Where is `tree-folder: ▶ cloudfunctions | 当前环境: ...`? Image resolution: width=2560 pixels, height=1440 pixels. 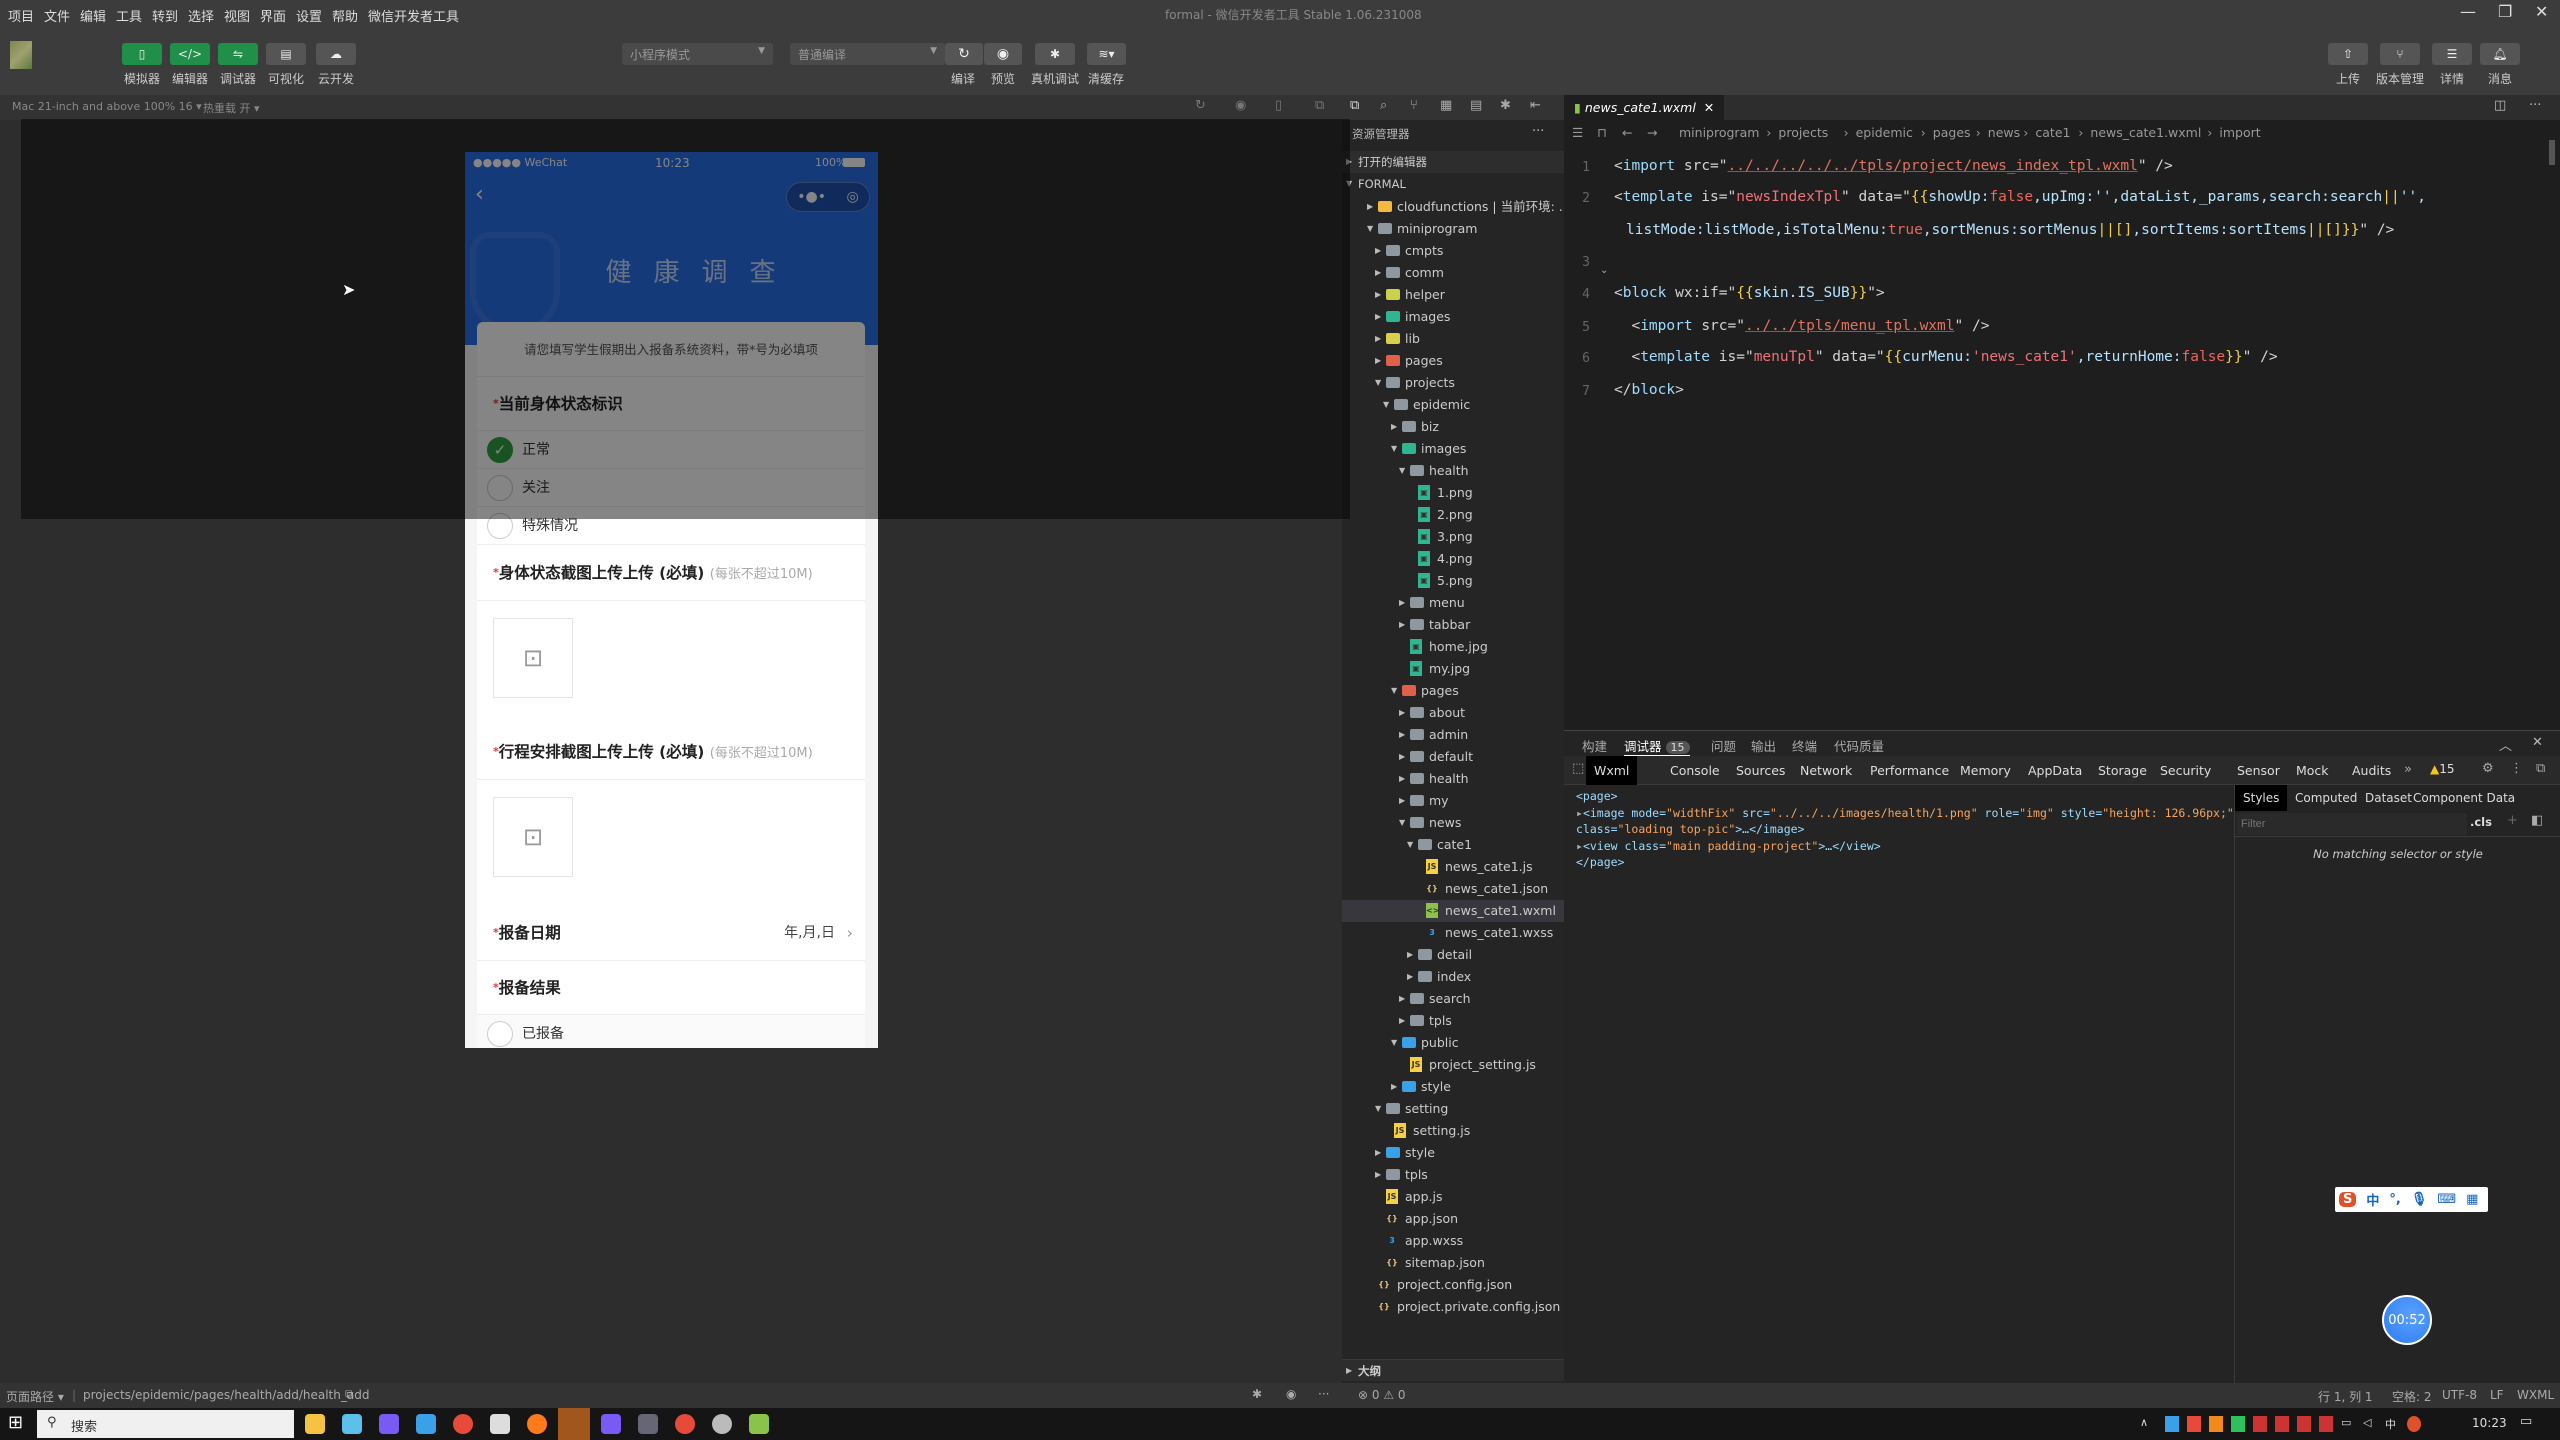 tree-folder: ▶ cloudfunctions | 当前环境: ... is located at coordinates (1453, 207).